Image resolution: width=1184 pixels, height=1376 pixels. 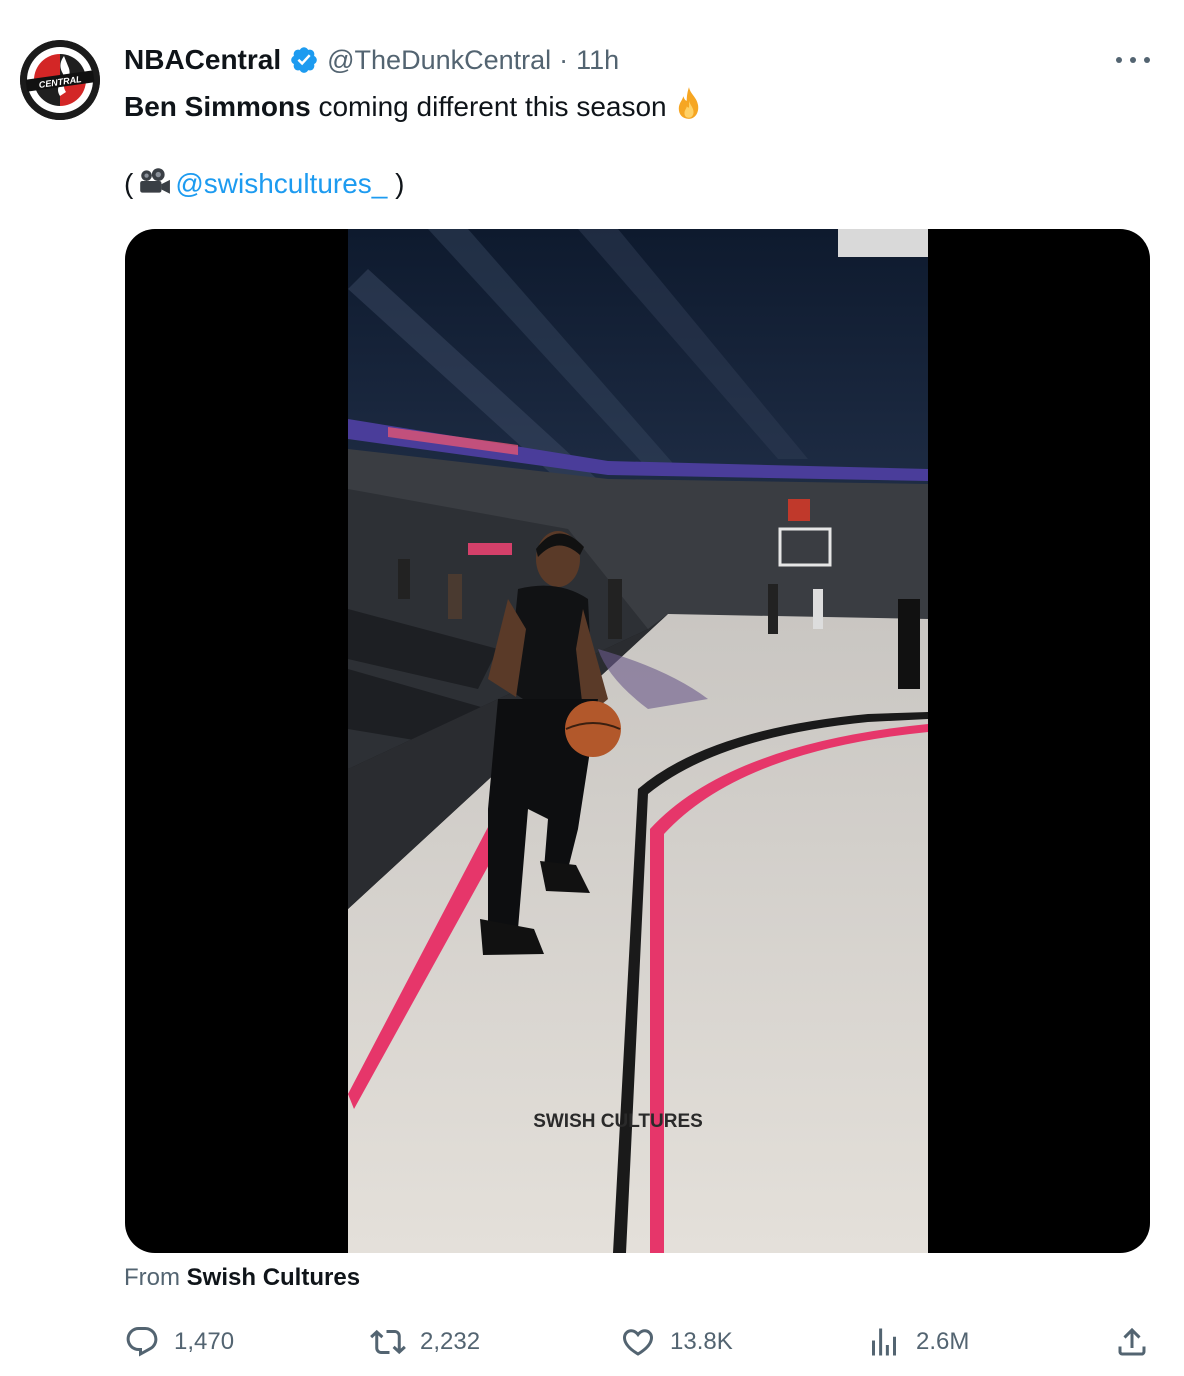 I want to click on tweet-text-bold: Ben Simmons, so click(x=217, y=106).